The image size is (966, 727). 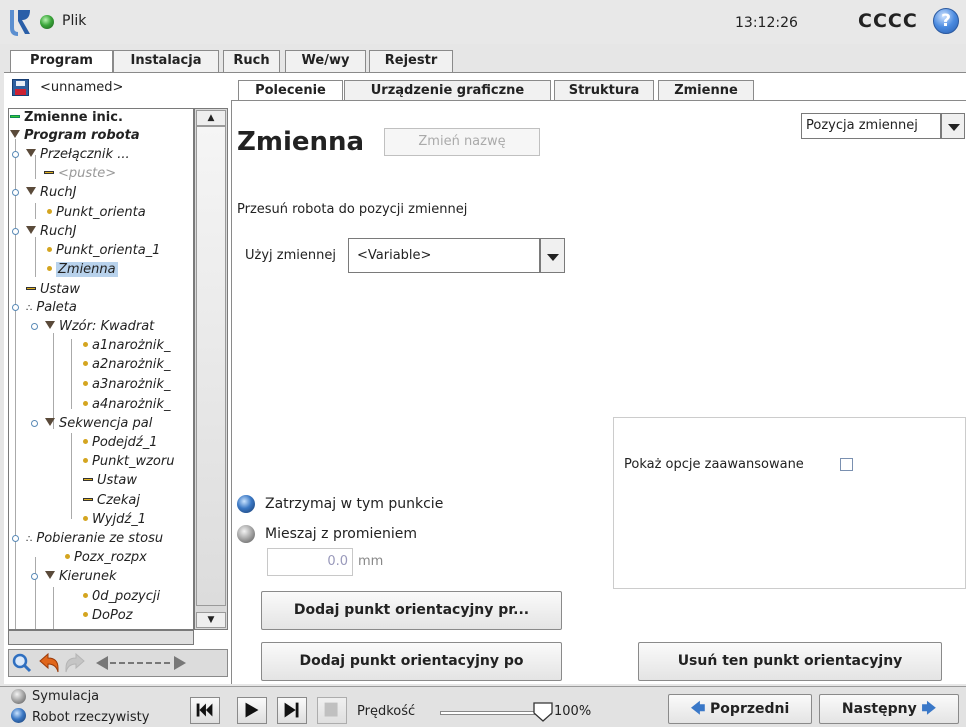 What do you see at coordinates (91, 717) in the screenshot?
I see `real-robot-label: Robot rzeczywisty` at bounding box center [91, 717].